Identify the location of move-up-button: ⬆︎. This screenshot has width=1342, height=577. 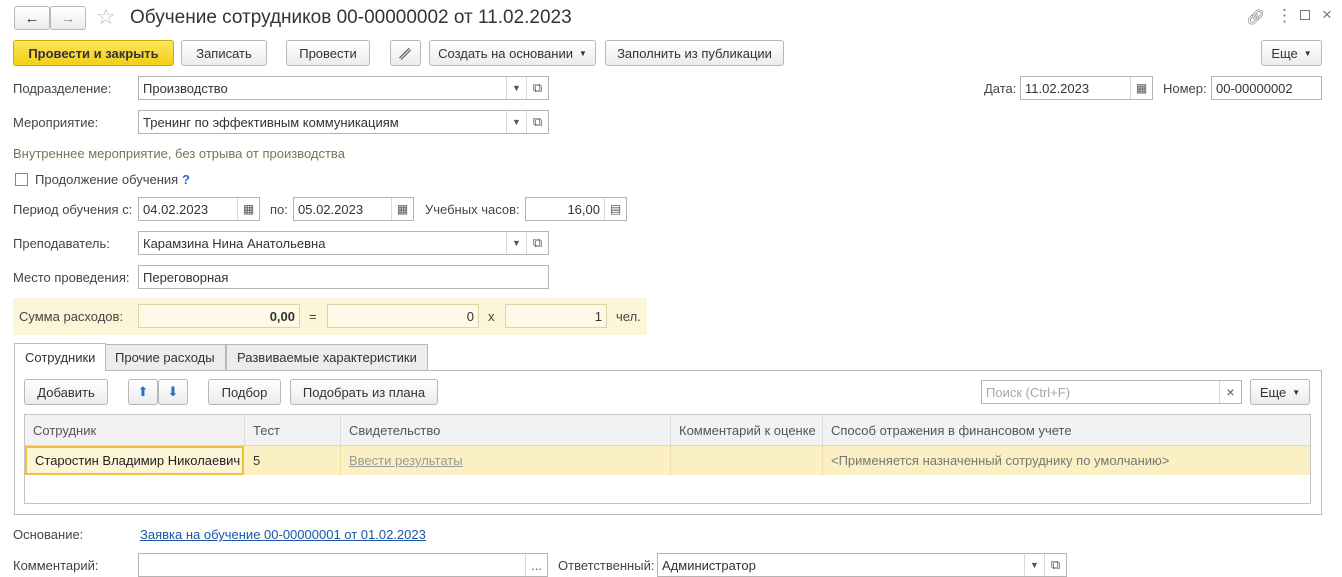
(143, 392).